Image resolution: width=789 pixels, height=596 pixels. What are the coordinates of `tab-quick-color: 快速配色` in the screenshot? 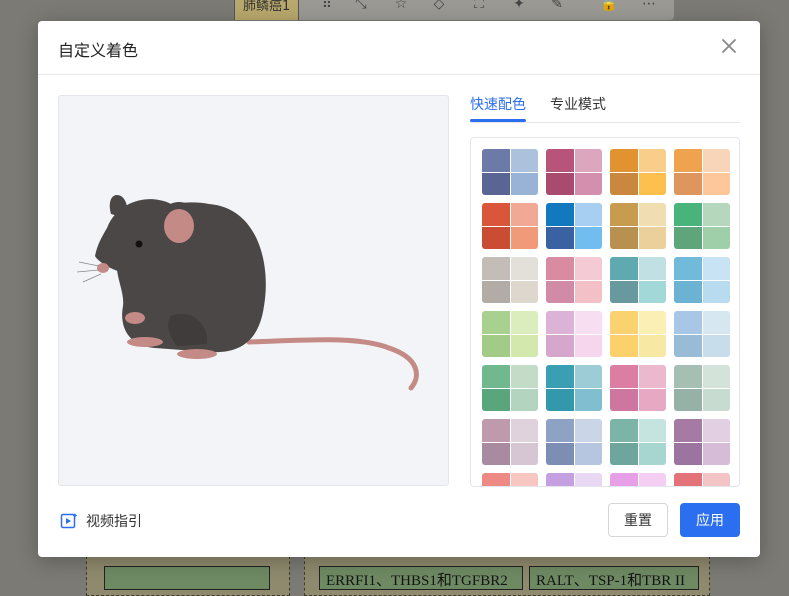 It's located at (498, 104).